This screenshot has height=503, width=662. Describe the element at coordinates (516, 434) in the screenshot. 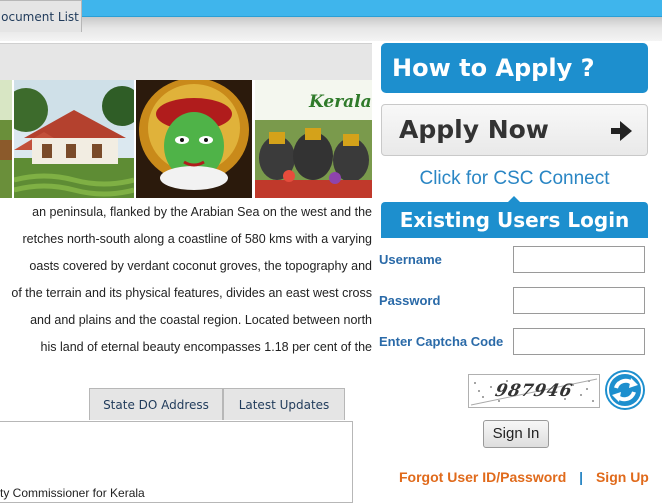

I see `sign-in-button: Sign In` at that location.